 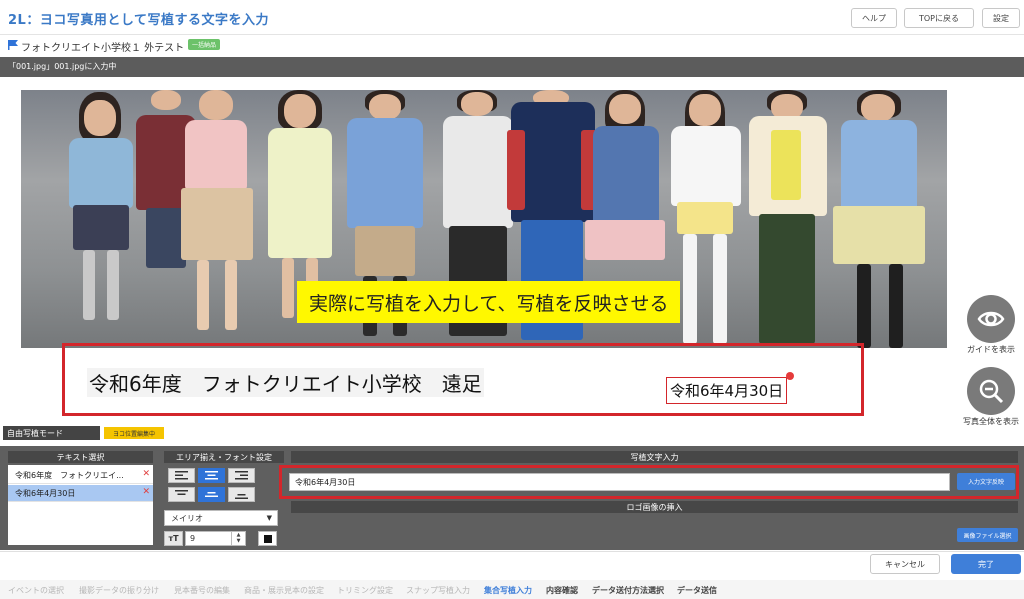 What do you see at coordinates (80, 493) in the screenshot?
I see `text-item-selected: 令和6年4月30日 ✕` at bounding box center [80, 493].